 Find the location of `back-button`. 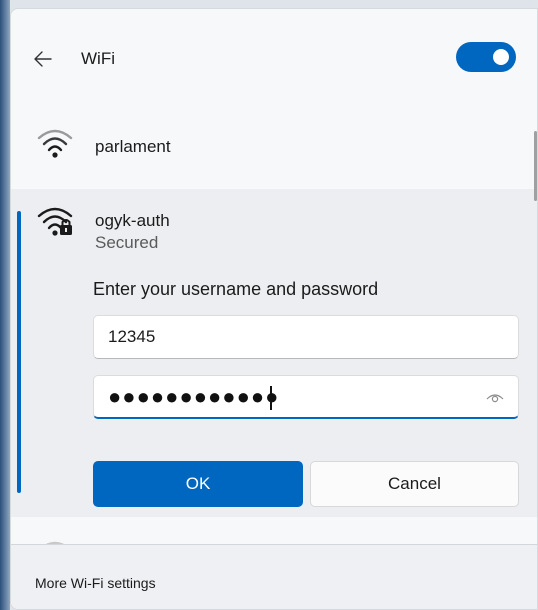

back-button is located at coordinates (43, 59).